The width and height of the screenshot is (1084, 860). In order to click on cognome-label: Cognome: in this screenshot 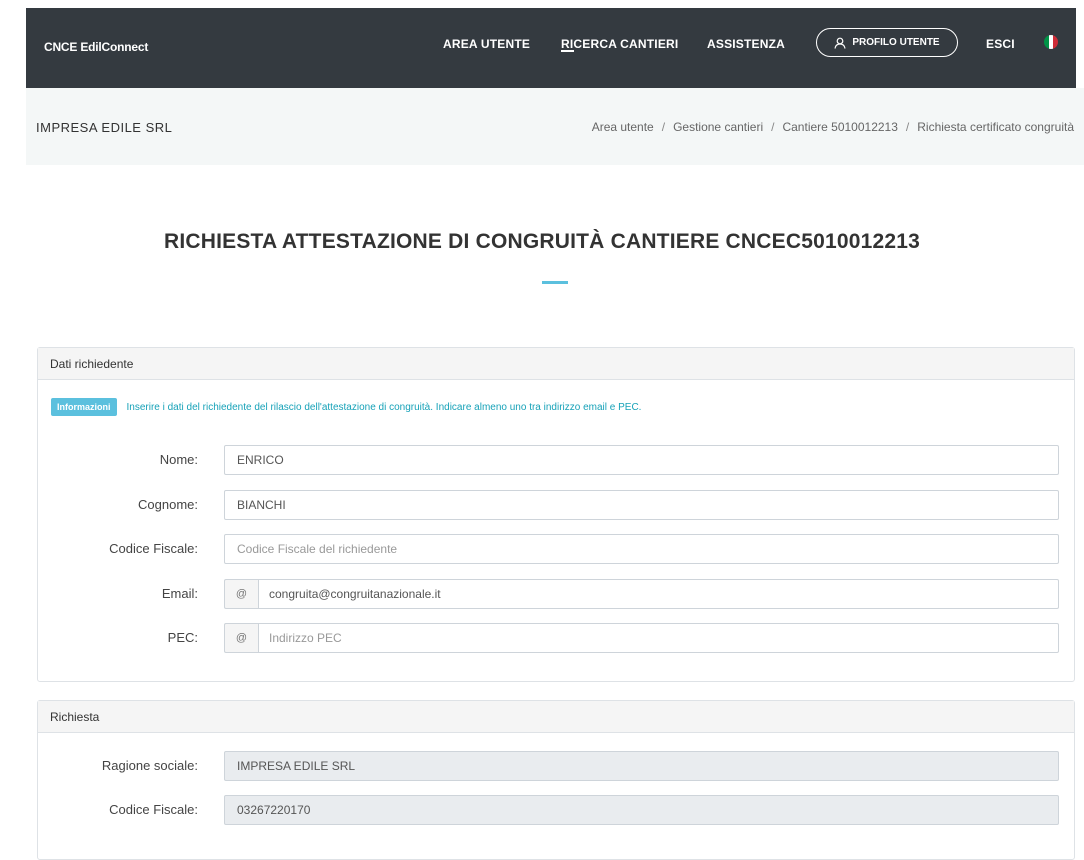, I will do `click(168, 504)`.